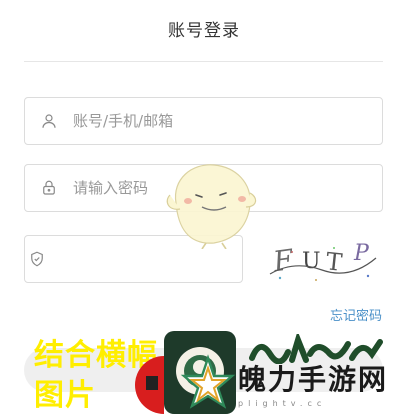 This screenshot has width=408, height=414. What do you see at coordinates (313, 379) in the screenshot?
I see `watermark-name: 魄力手游网` at bounding box center [313, 379].